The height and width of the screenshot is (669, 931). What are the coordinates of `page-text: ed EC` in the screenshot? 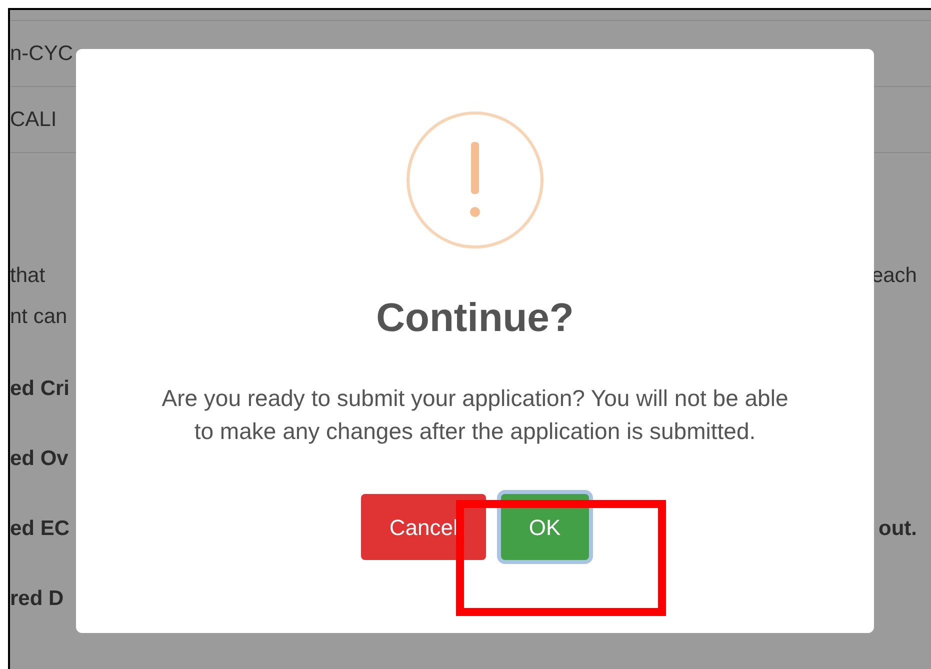 It's located at (40, 529).